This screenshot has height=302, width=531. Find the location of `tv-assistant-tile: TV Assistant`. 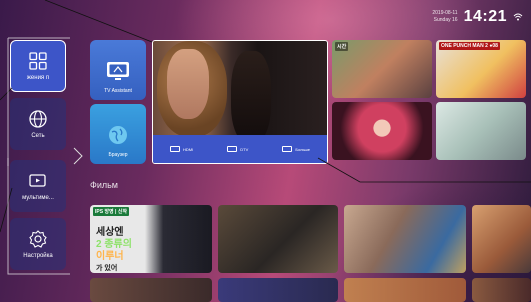

tv-assistant-tile: TV Assistant is located at coordinates (118, 70).